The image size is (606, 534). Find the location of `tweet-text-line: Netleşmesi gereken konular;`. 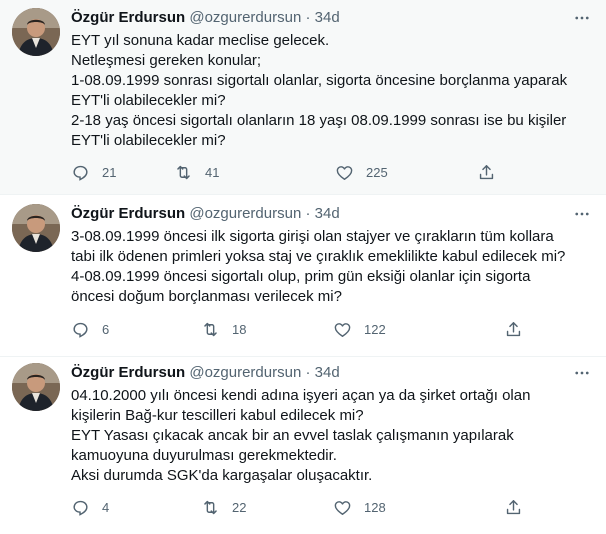

tweet-text-line: Netleşmesi gereken konular; is located at coordinates (166, 60).